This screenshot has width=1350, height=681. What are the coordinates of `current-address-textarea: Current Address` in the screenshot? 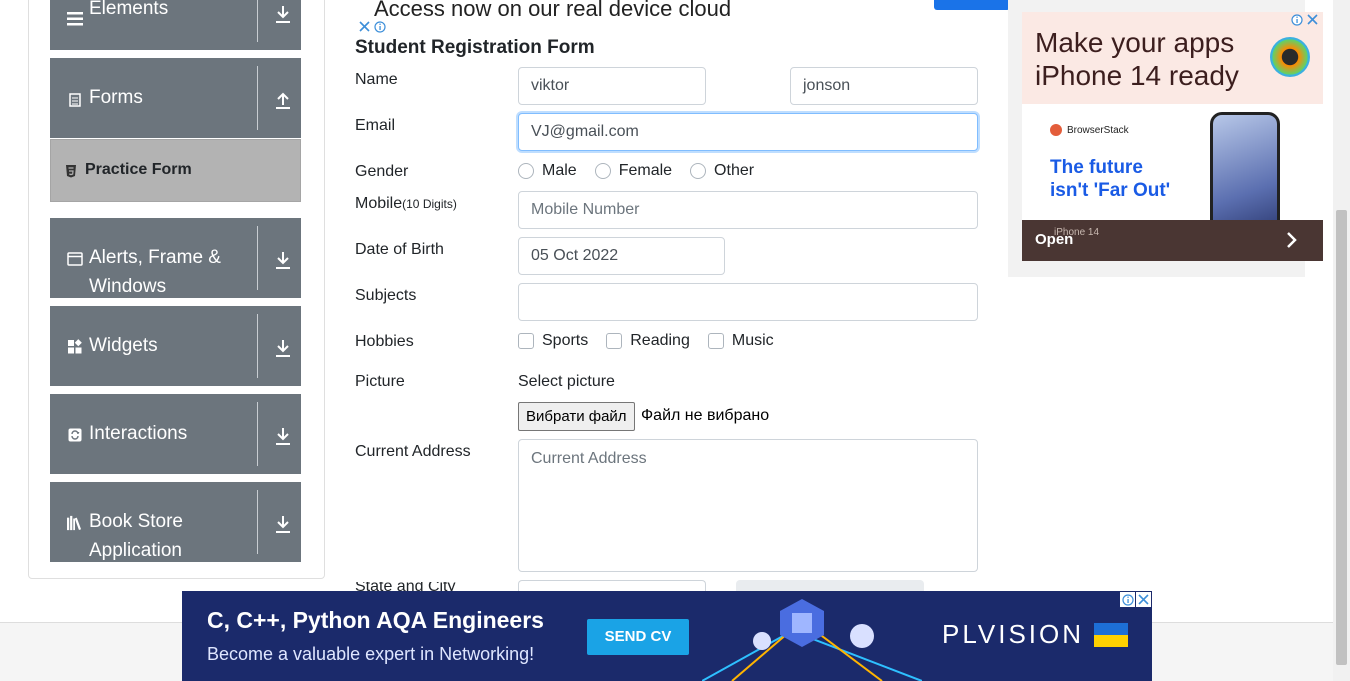 It's located at (748, 505).